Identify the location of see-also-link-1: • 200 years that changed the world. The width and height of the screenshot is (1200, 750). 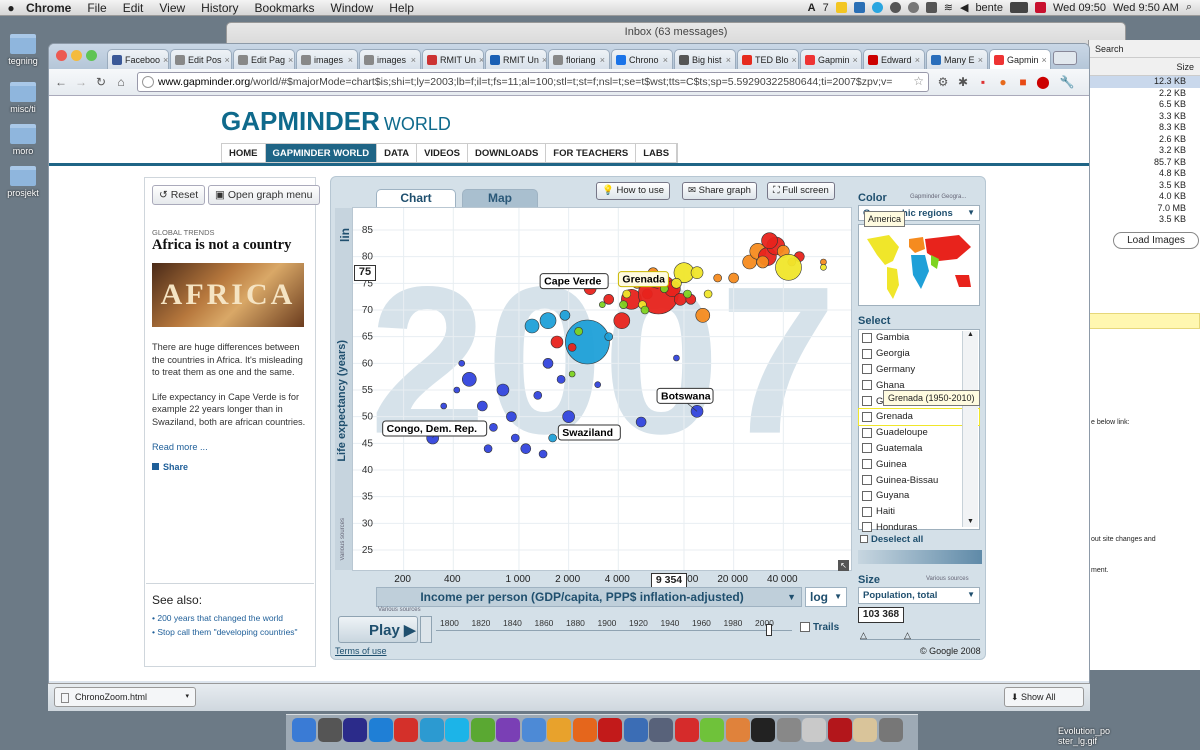
(232, 618).